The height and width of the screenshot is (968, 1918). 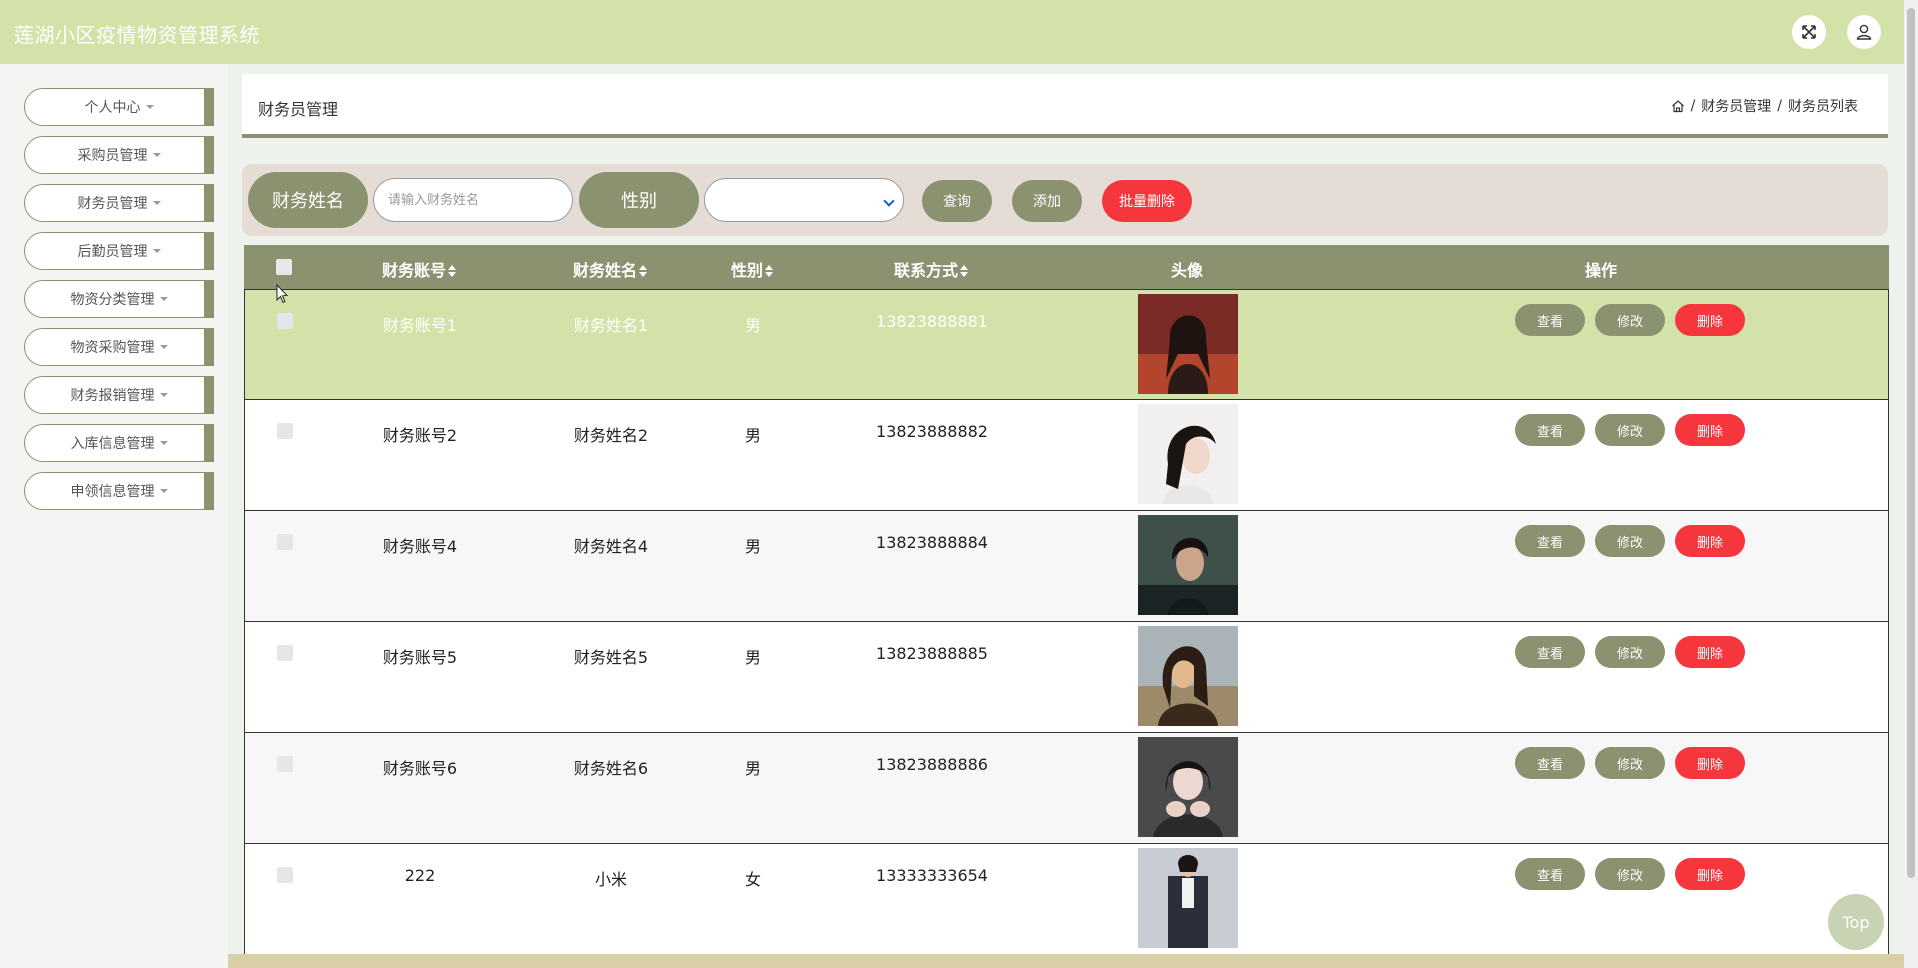 I want to click on breadcrumb-item-finance-management: 财务员管理, so click(x=1736, y=106).